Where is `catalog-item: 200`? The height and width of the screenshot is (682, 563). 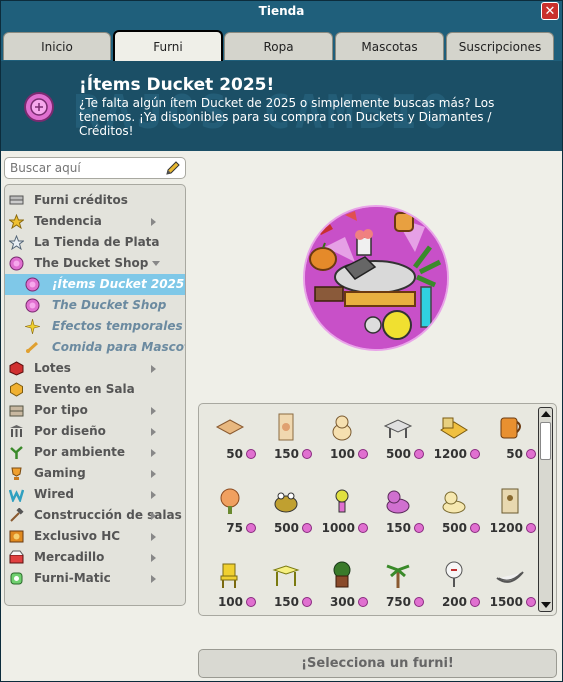
catalog-item: 200 is located at coordinates (454, 591).